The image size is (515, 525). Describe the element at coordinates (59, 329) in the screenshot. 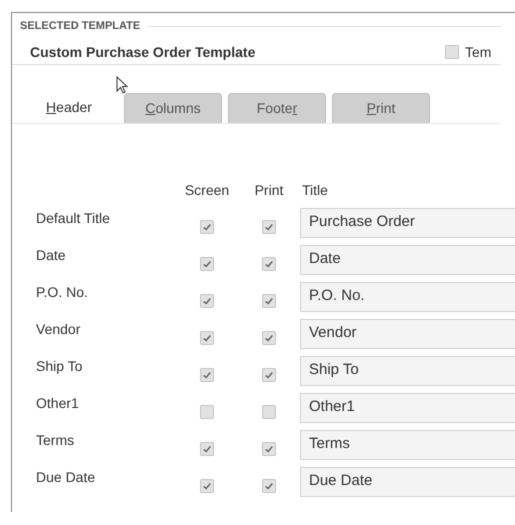

I see `row-label: Vendor` at that location.